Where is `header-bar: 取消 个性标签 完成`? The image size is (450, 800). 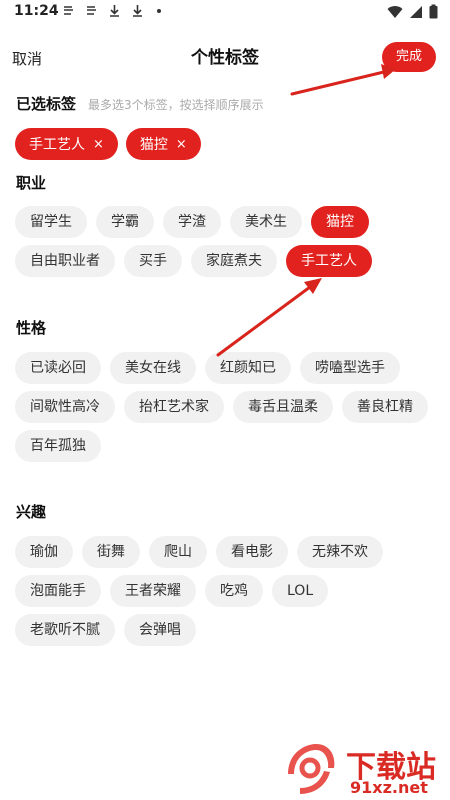 header-bar: 取消 个性标签 完成 is located at coordinates (225, 57).